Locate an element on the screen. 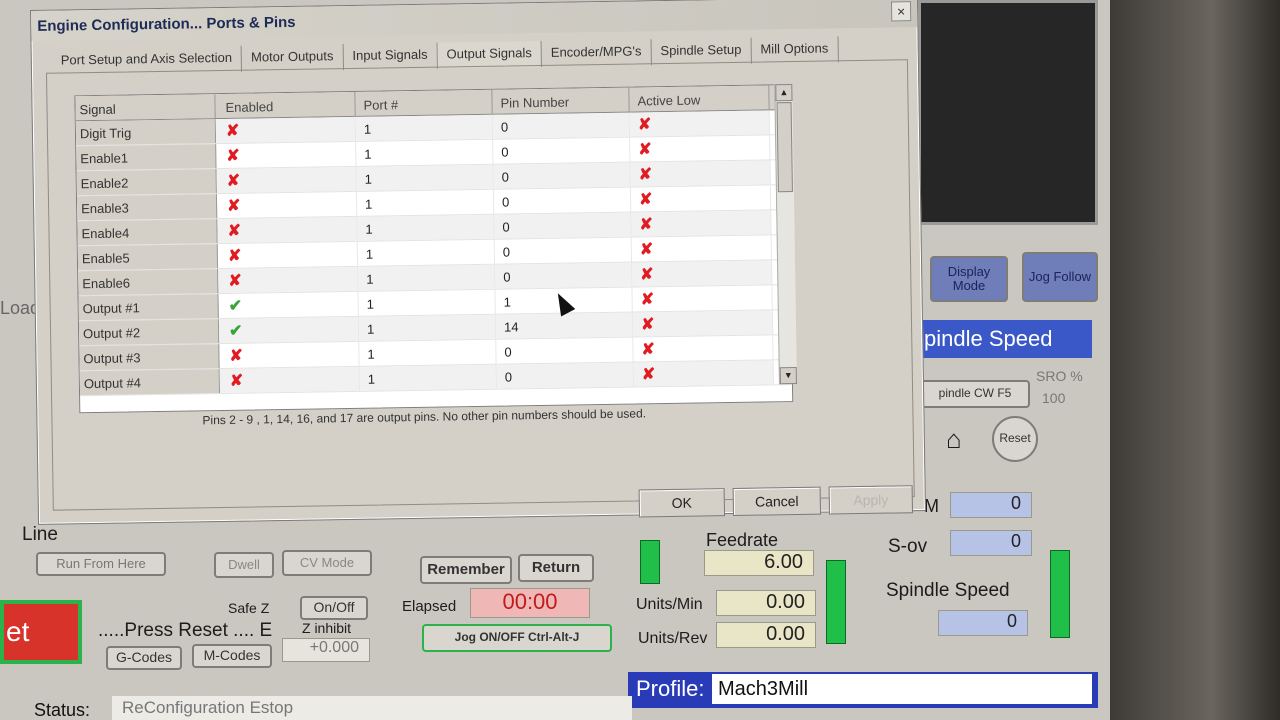  cv-mode-button: CV Mode is located at coordinates (327, 563).